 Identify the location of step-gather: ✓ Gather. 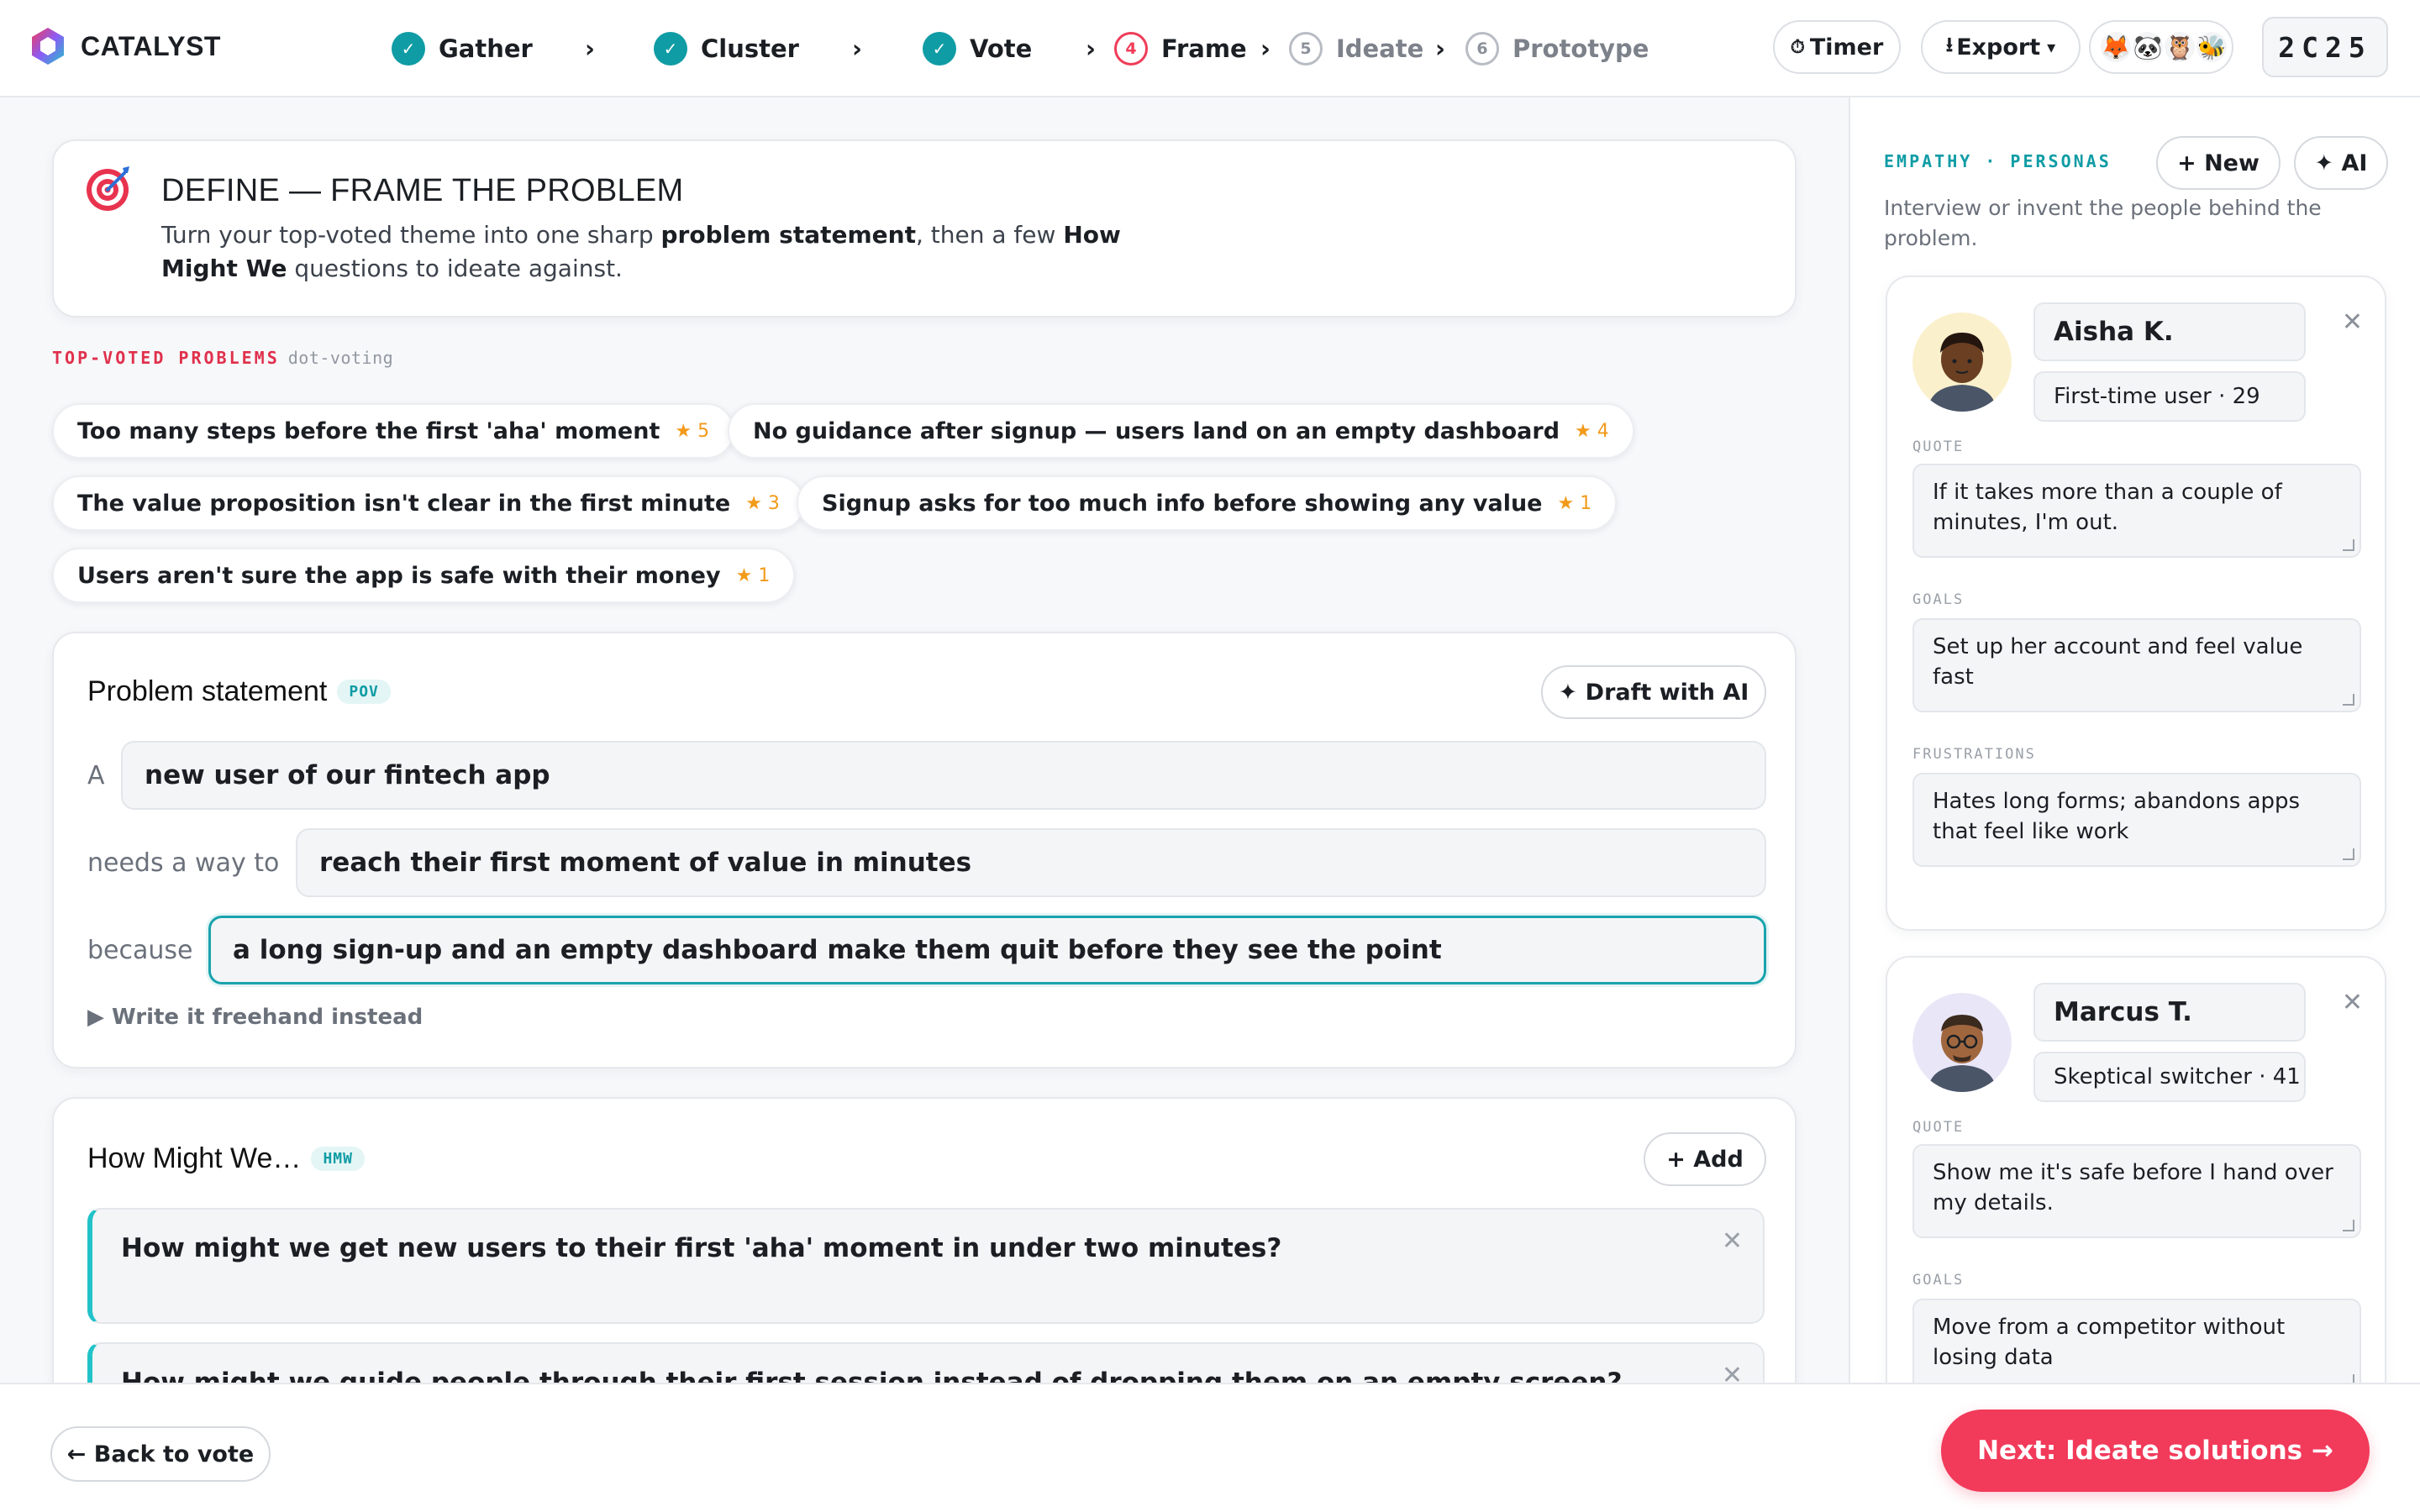
(463, 48).